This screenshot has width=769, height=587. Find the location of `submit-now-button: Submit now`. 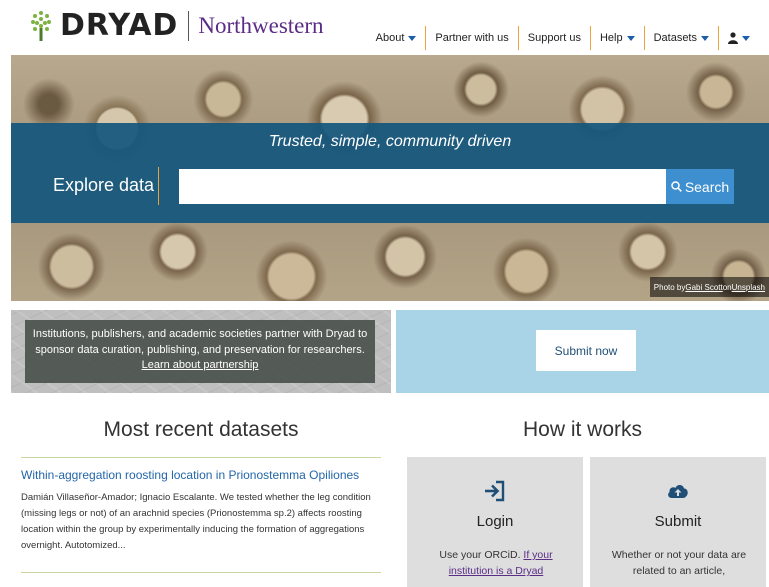

submit-now-button: Submit now is located at coordinates (586, 350).